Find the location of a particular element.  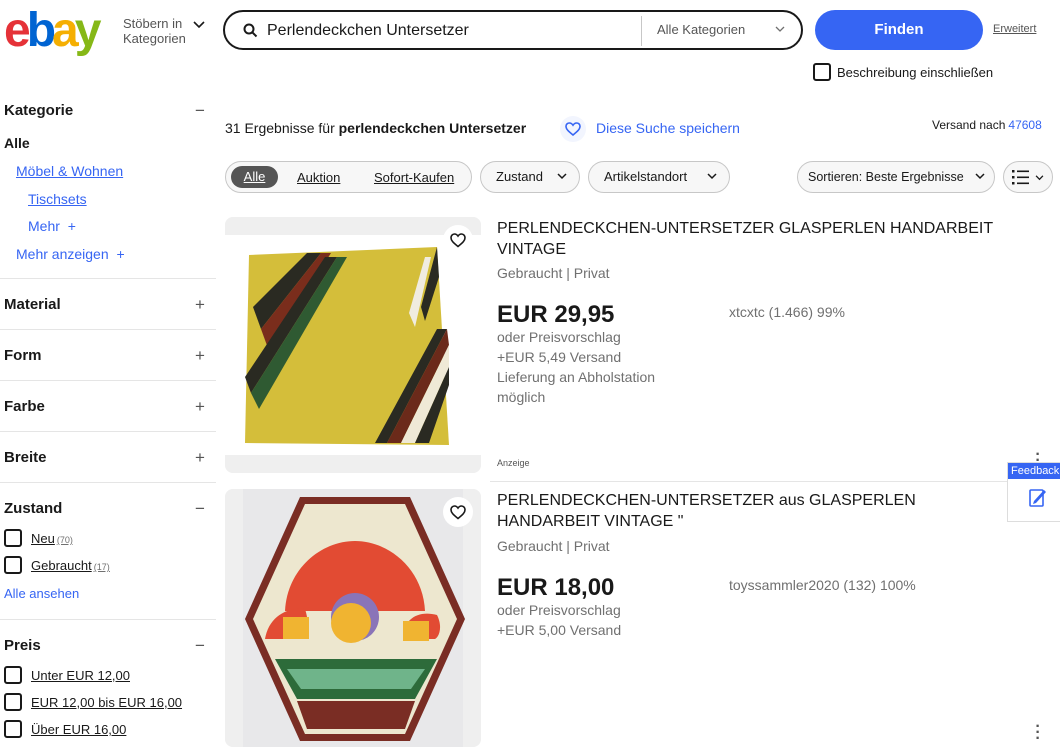

list-view-icon is located at coordinates (1020, 177).